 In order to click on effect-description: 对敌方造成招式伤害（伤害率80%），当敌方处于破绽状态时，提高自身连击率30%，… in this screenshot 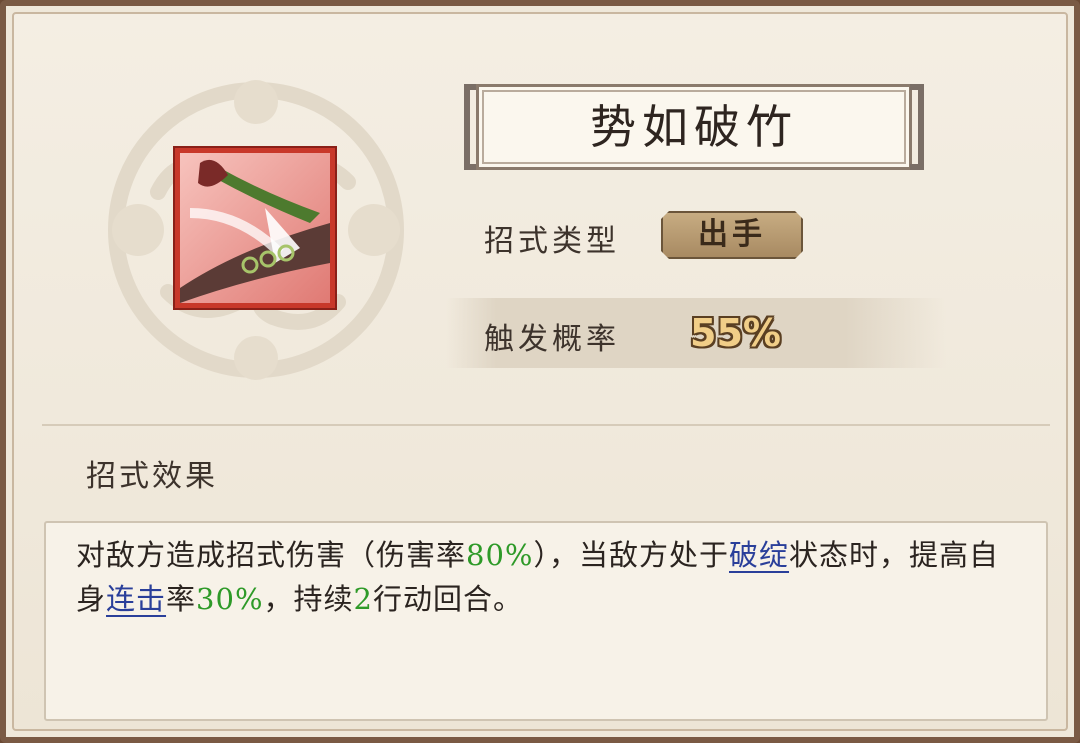, I will do `click(551, 577)`.